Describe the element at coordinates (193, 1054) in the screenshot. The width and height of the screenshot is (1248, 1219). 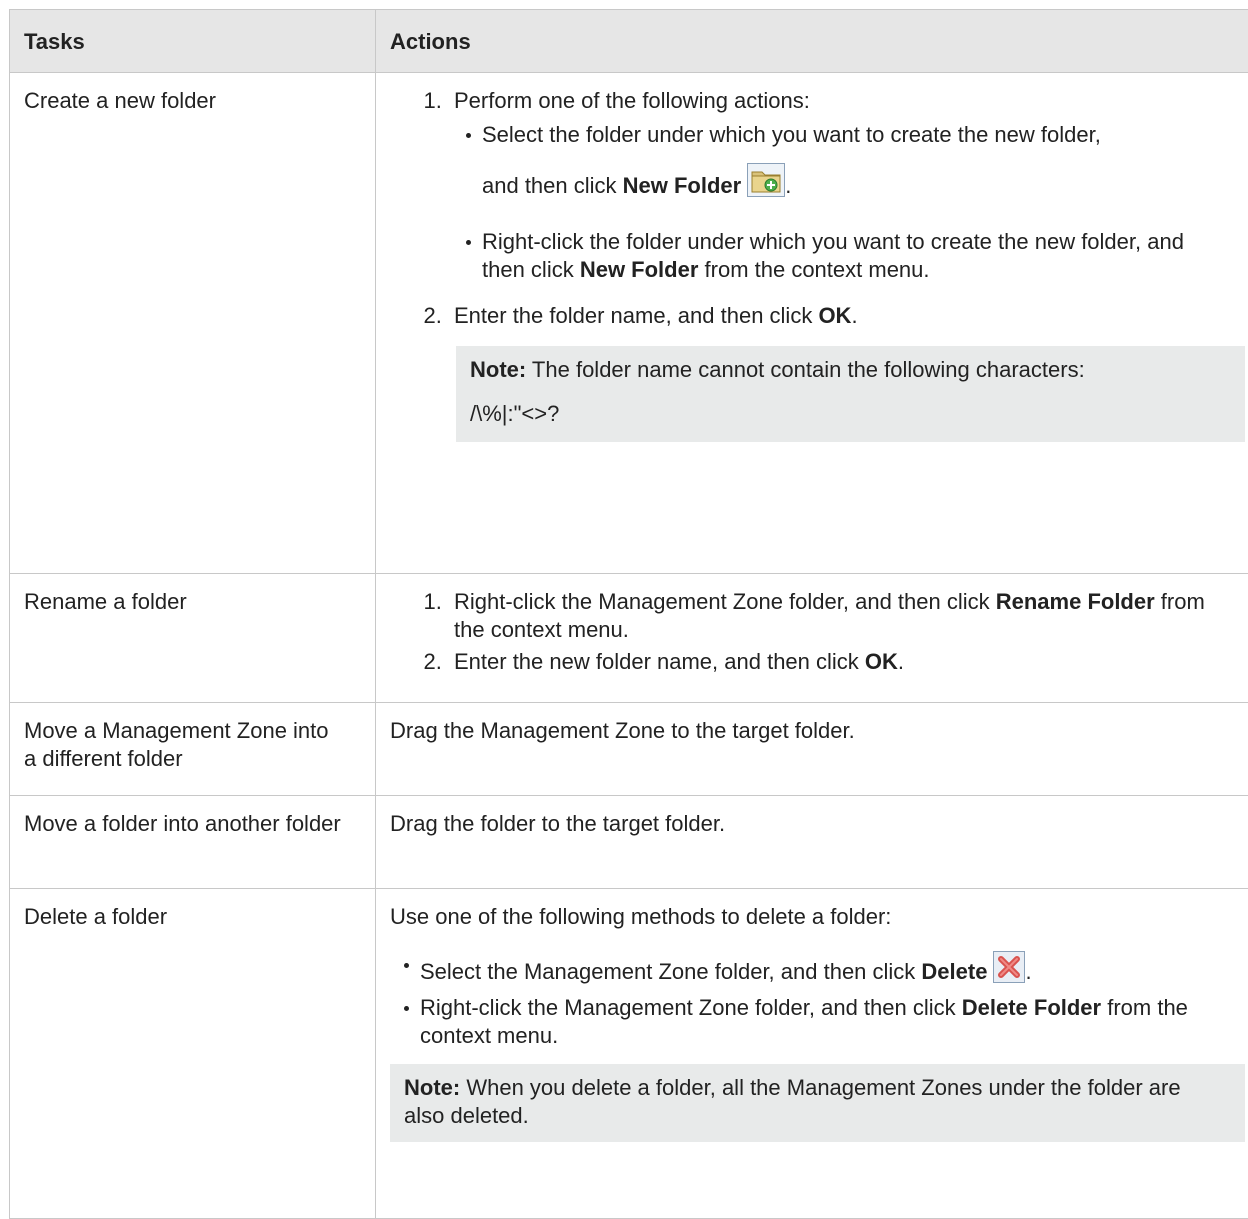
I see `task-cell: Delete a folder` at that location.